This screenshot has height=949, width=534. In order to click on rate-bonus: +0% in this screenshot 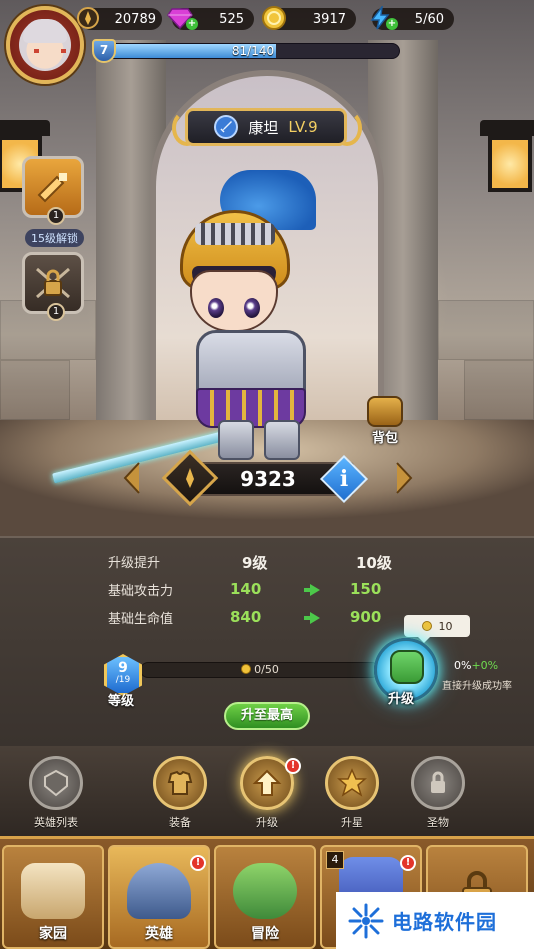, I will do `click(485, 665)`.